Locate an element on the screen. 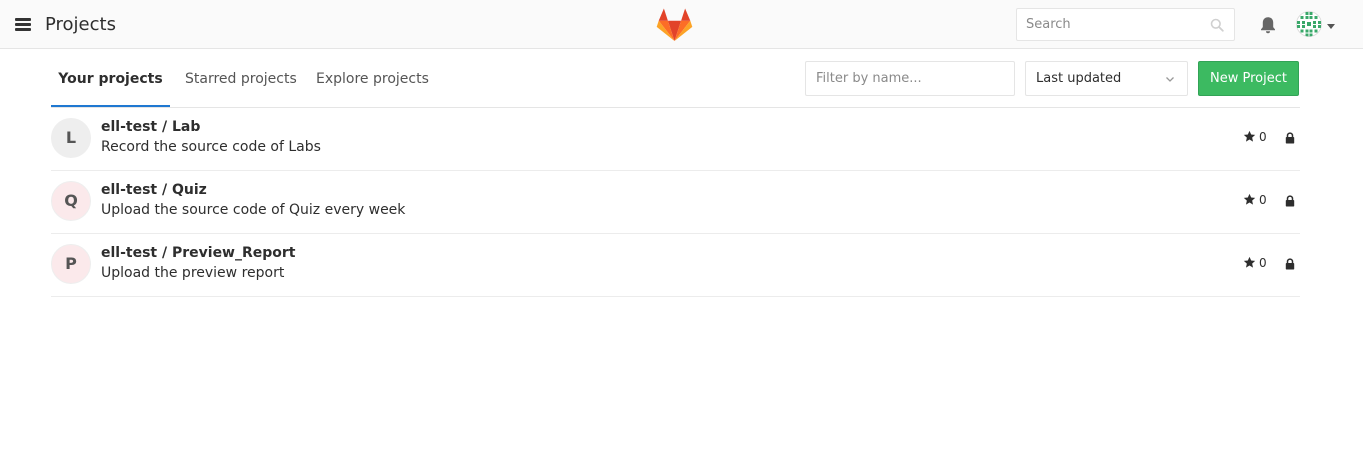 This screenshot has height=456, width=1363. project-description: Record the source code of Labs is located at coordinates (211, 147).